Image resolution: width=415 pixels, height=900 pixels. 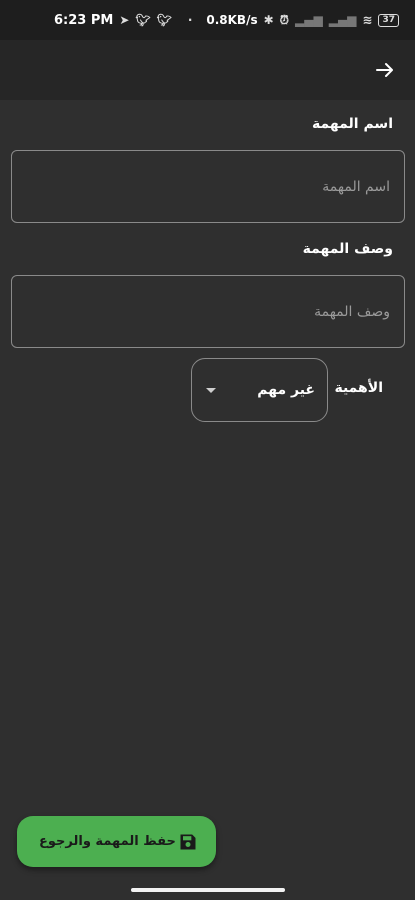 I want to click on alarm-icon: ⏰︎, so click(x=284, y=19).